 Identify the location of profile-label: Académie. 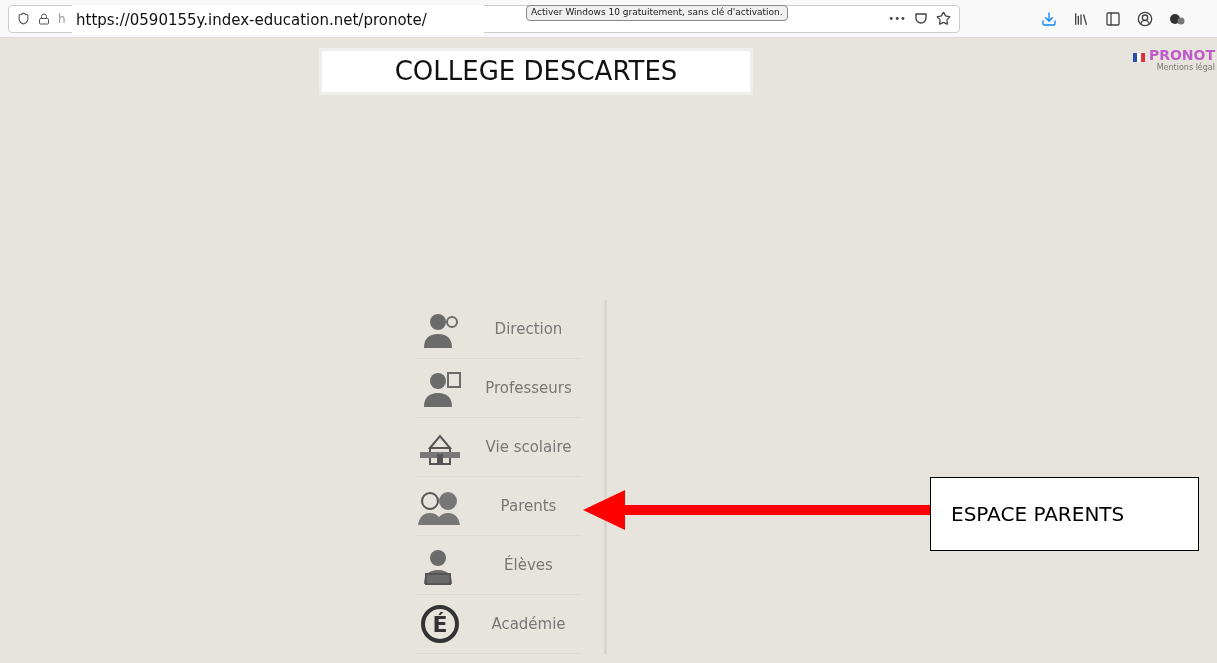
(528, 624).